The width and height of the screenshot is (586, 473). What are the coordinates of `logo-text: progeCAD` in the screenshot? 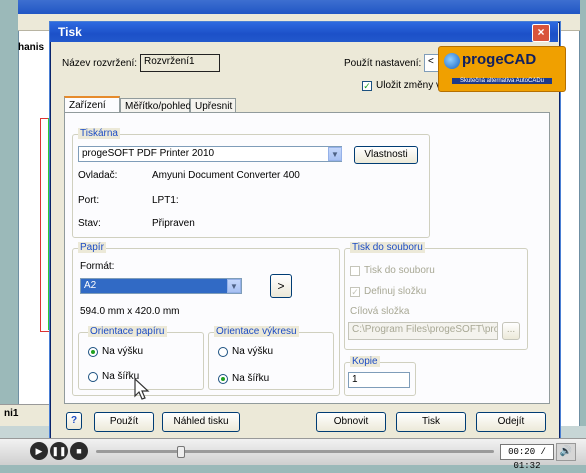 It's located at (499, 59).